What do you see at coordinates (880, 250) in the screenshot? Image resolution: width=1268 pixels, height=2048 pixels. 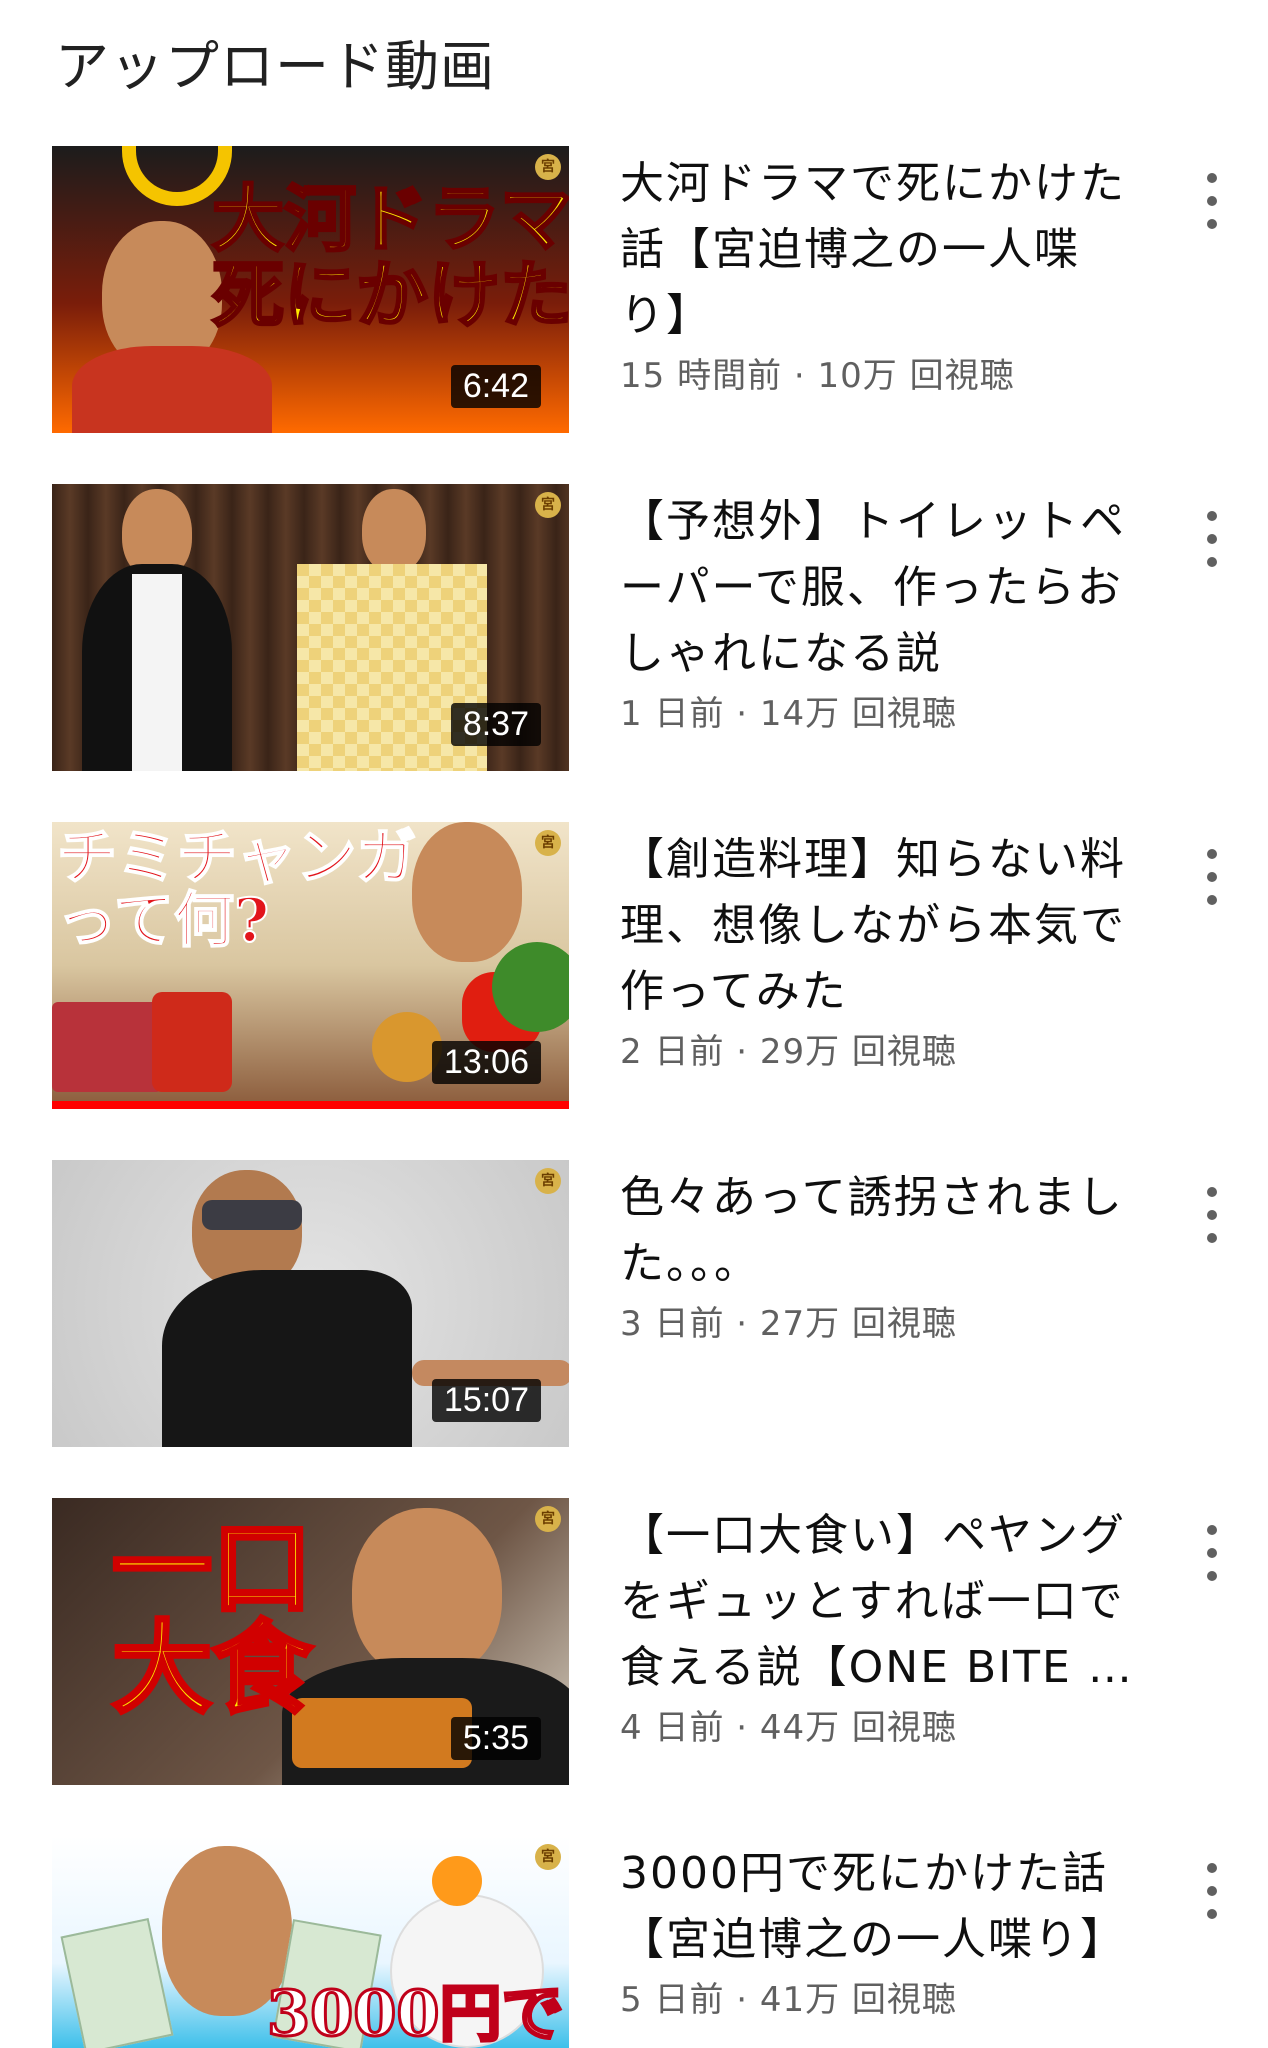 I see `video-title: 大河ドラマで死にかけた話【宮迫博之の一人喋り】` at bounding box center [880, 250].